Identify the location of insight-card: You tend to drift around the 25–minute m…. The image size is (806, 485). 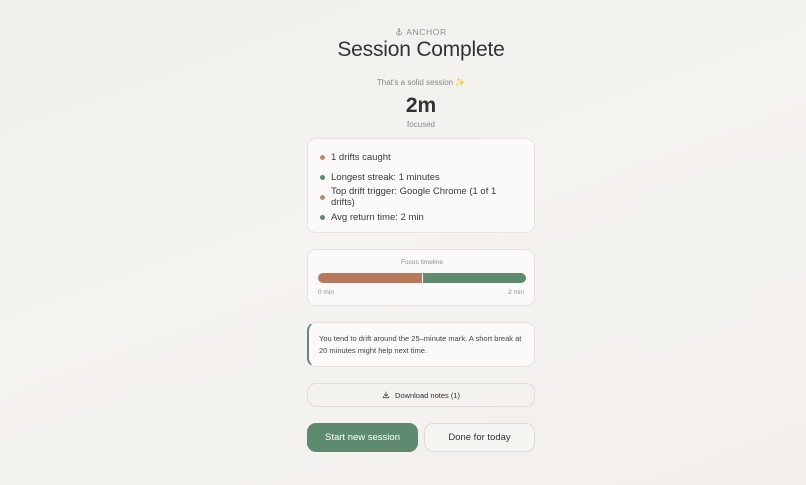
(421, 344).